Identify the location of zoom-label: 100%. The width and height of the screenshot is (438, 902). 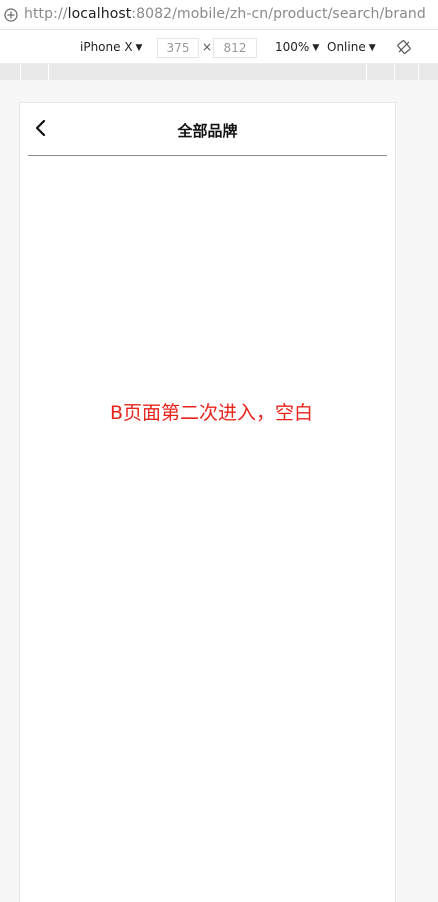
(292, 47).